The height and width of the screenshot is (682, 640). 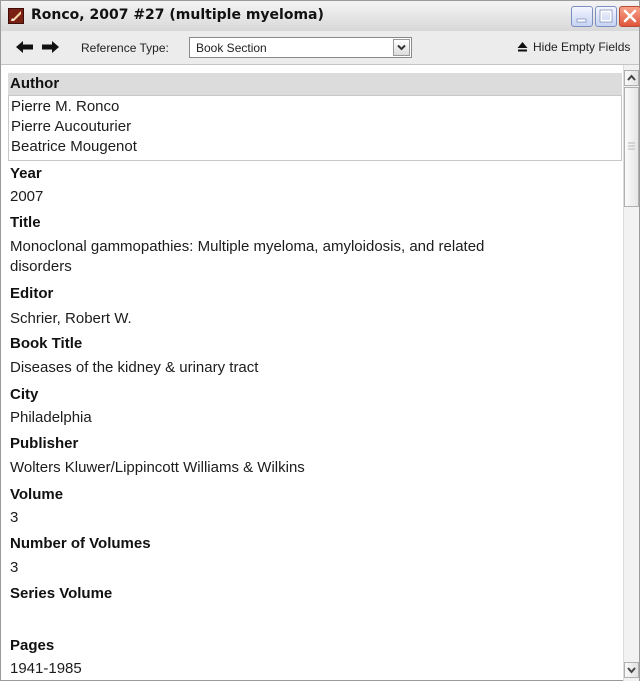 What do you see at coordinates (315, 84) in the screenshot?
I see `author-label-band` at bounding box center [315, 84].